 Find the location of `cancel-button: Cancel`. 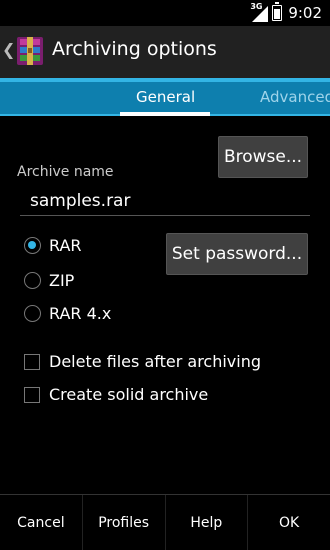

cancel-button: Cancel is located at coordinates (41, 522).